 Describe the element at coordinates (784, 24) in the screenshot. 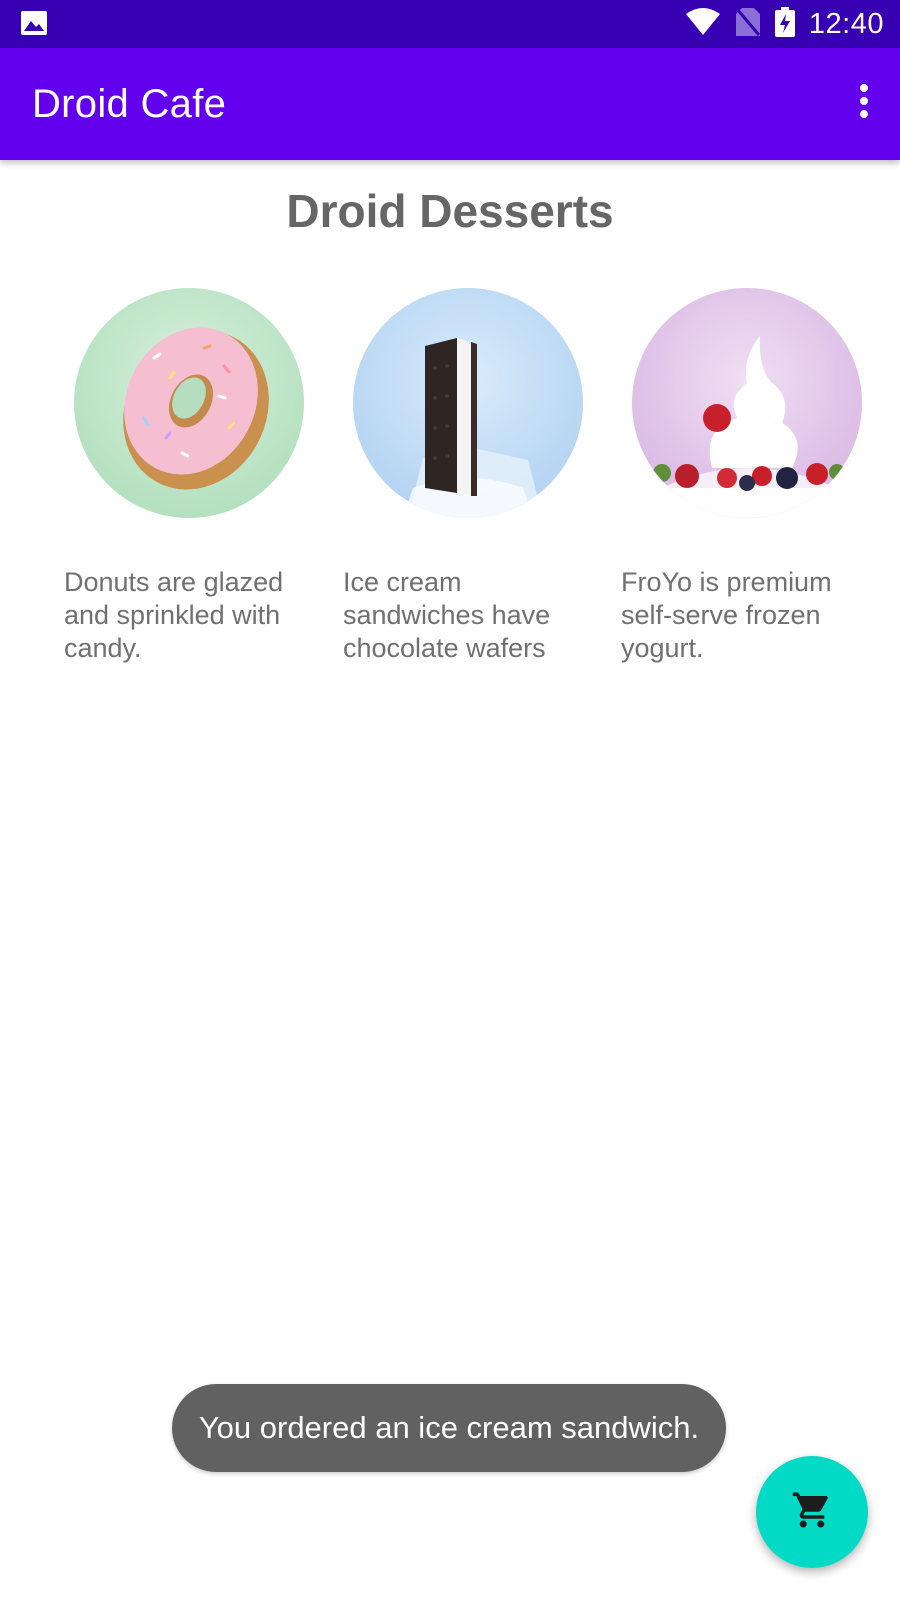

I see `battery-charging-icon` at that location.